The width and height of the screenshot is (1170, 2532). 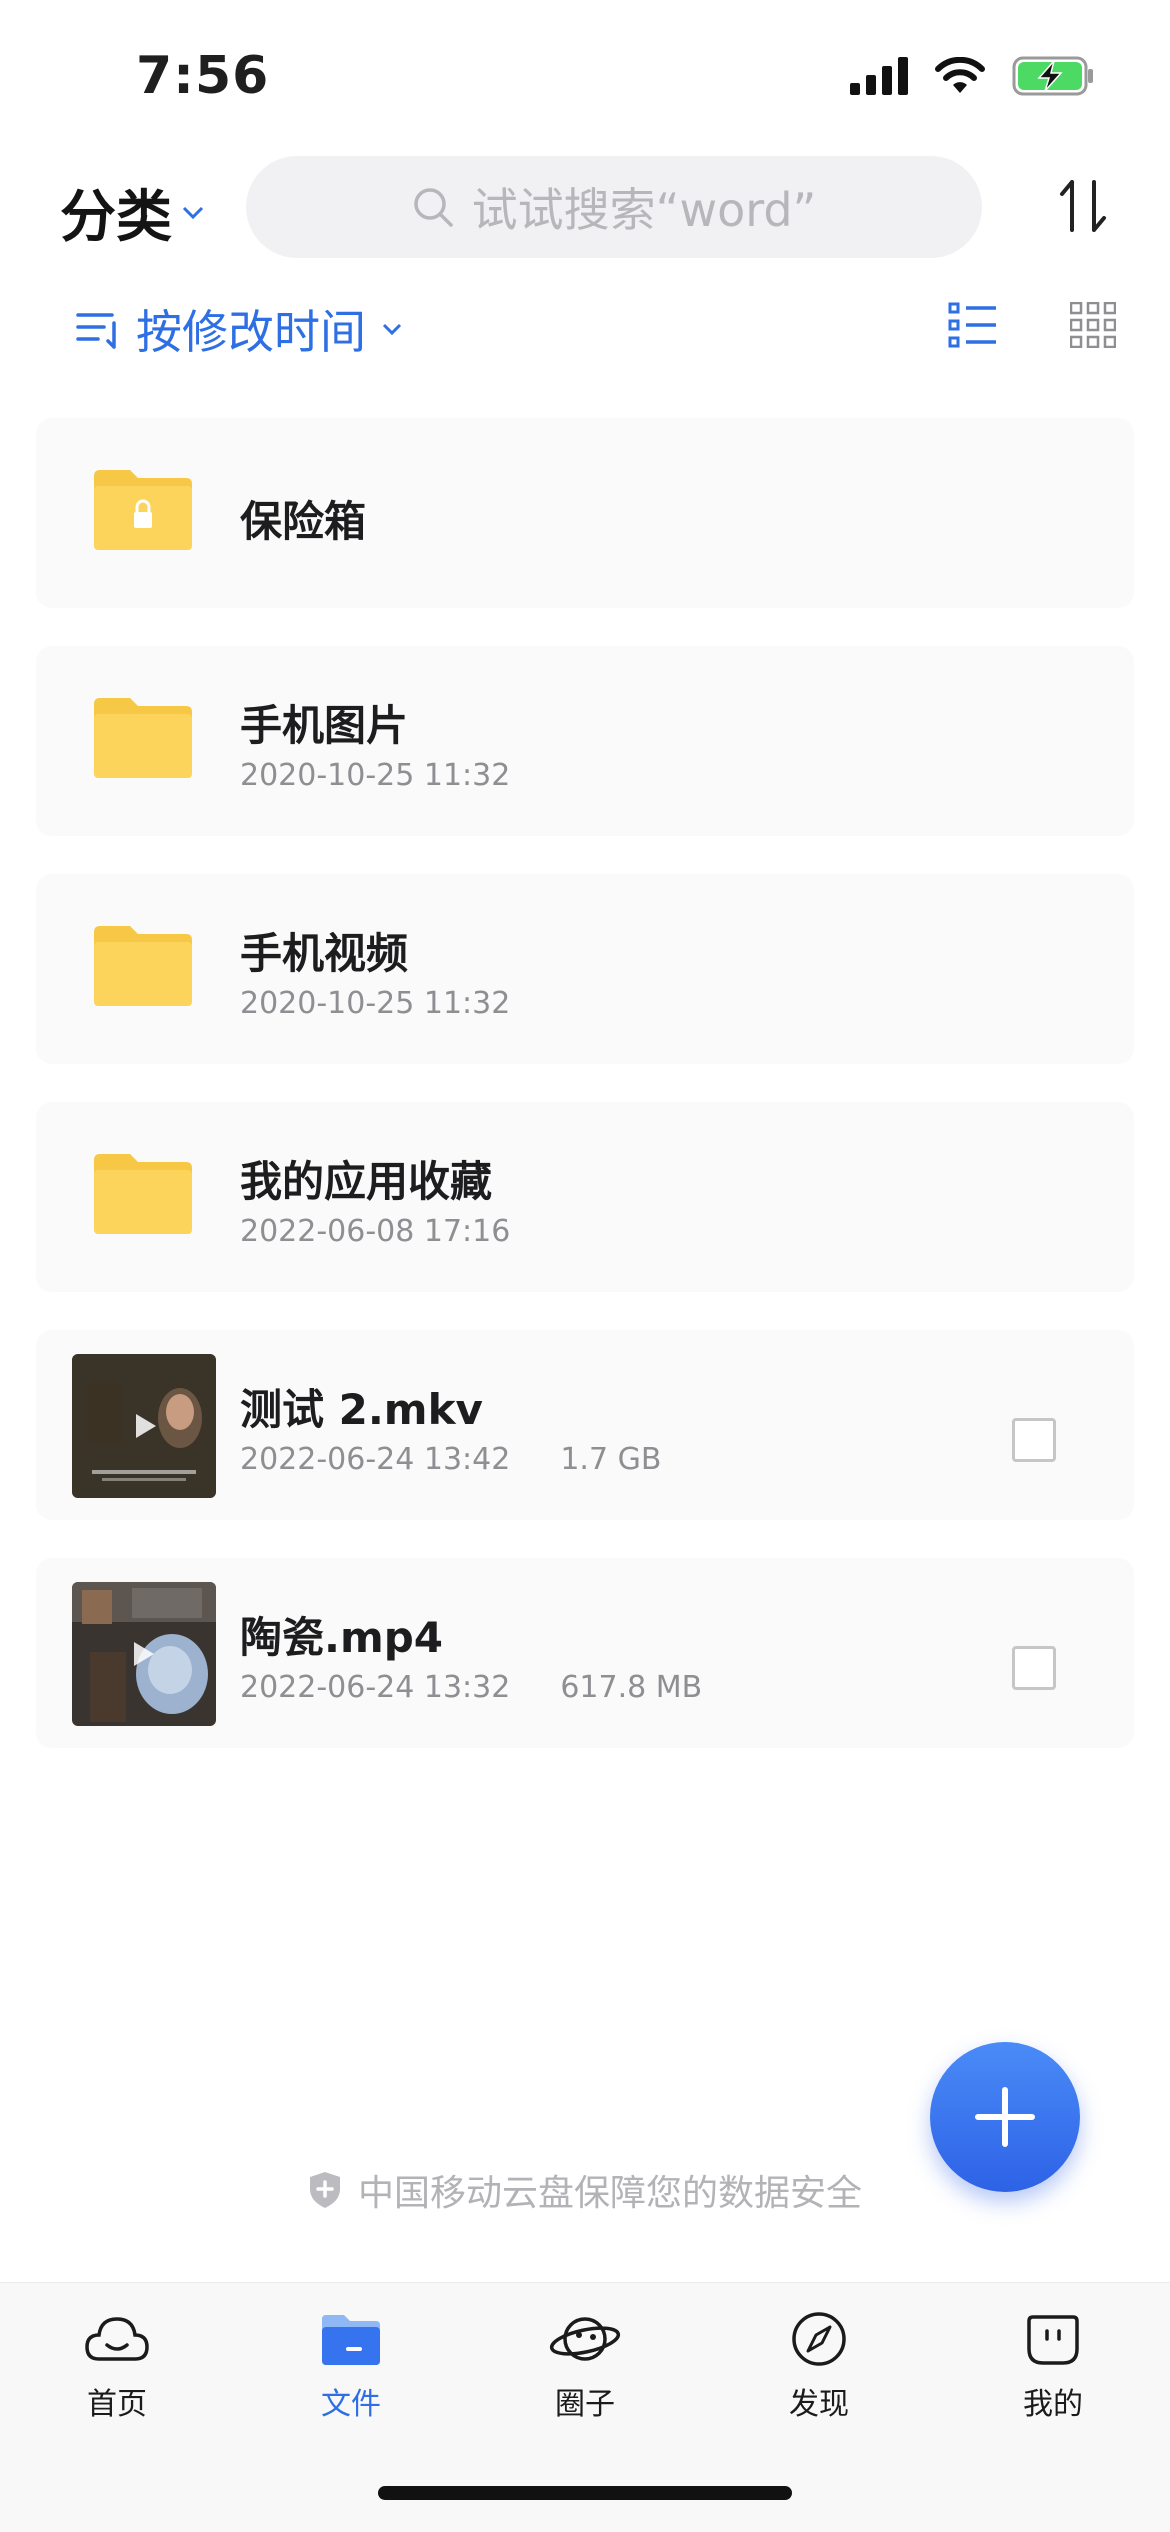 I want to click on list-item-video-mp4: 陶瓷.mp4 2022-06-24 13:32 617.8 MB, so click(x=585, y=1653).